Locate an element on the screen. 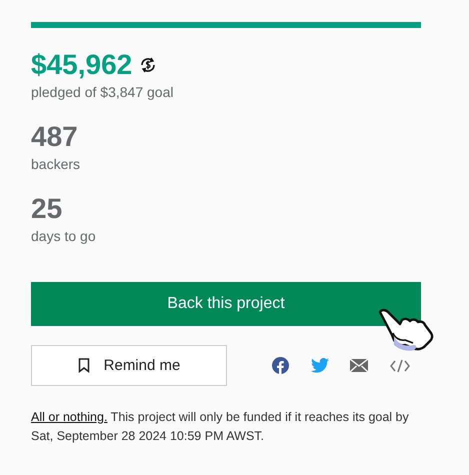 Image resolution: width=469 pixels, height=475 pixels. pledged-caption: pledged of $3,847 goal is located at coordinates (102, 92).